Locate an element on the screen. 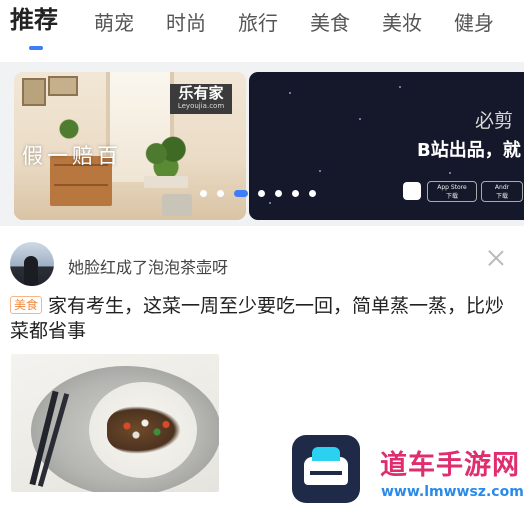  app-store-sub: 下载 is located at coordinates (451, 196).